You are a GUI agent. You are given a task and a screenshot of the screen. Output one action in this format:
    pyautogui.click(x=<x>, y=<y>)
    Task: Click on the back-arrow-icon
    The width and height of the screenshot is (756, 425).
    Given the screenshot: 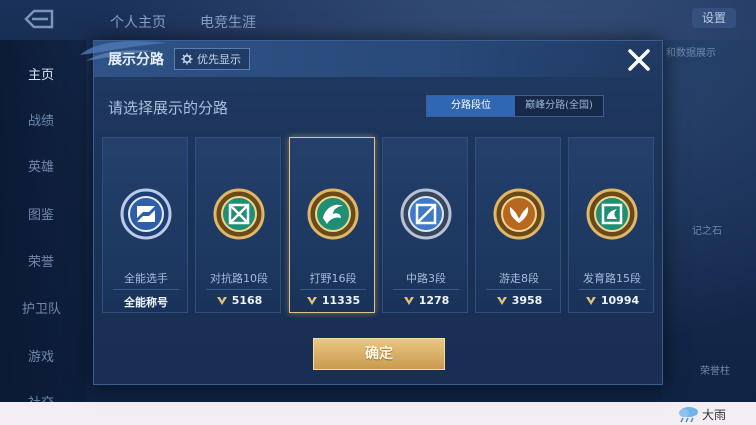 What is the action you would take?
    pyautogui.click(x=38, y=19)
    